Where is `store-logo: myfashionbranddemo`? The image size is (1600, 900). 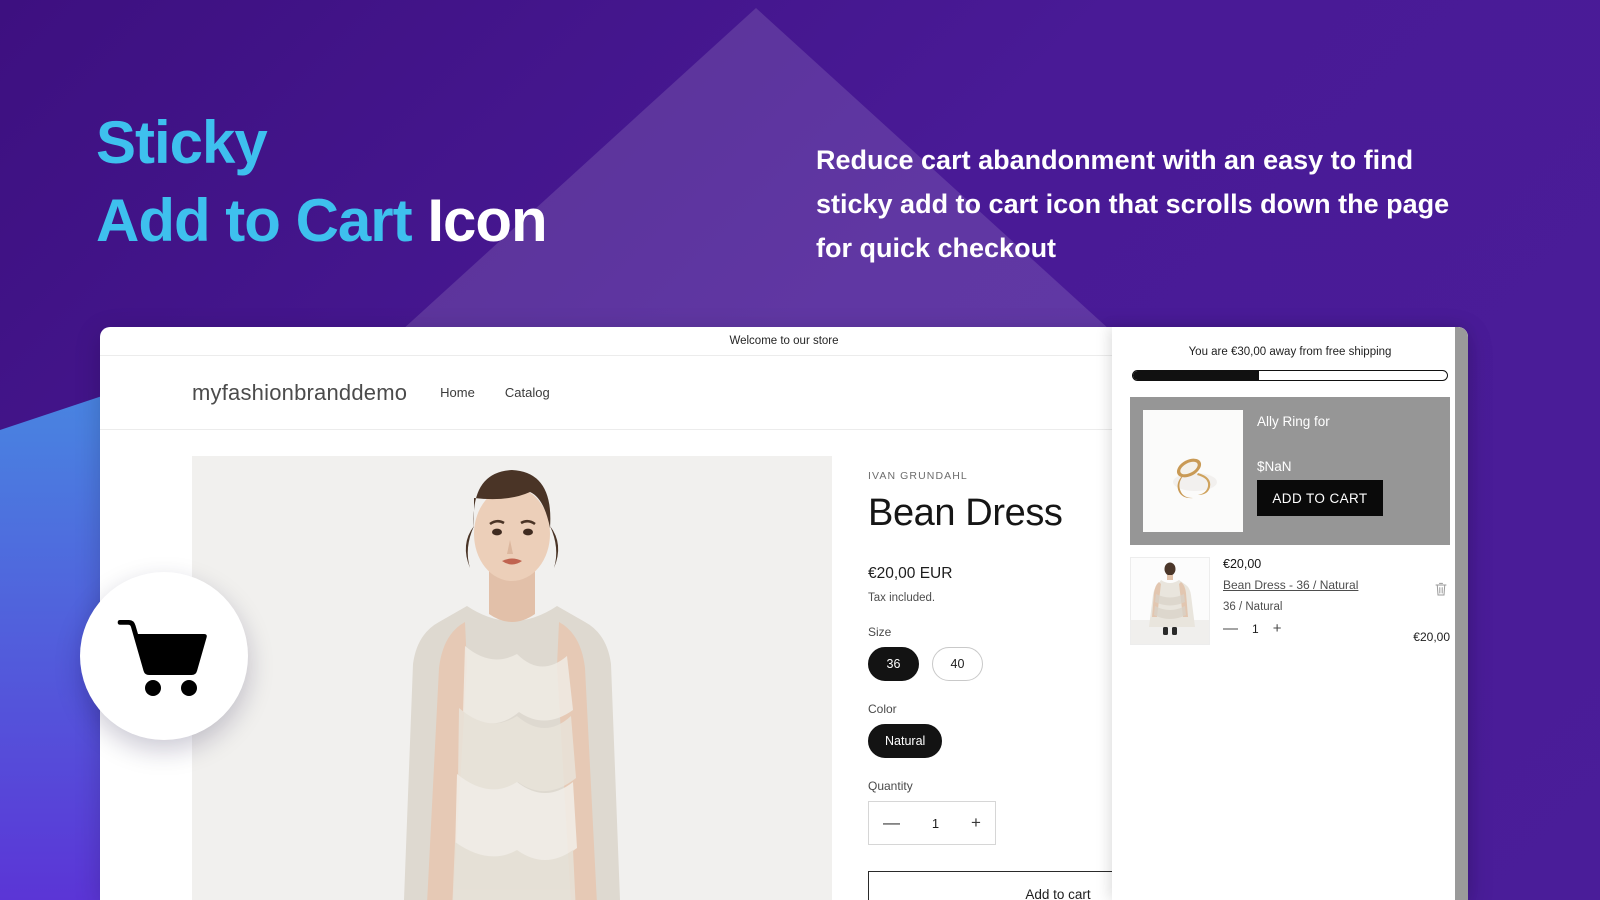 store-logo: myfashionbranddemo is located at coordinates (299, 393).